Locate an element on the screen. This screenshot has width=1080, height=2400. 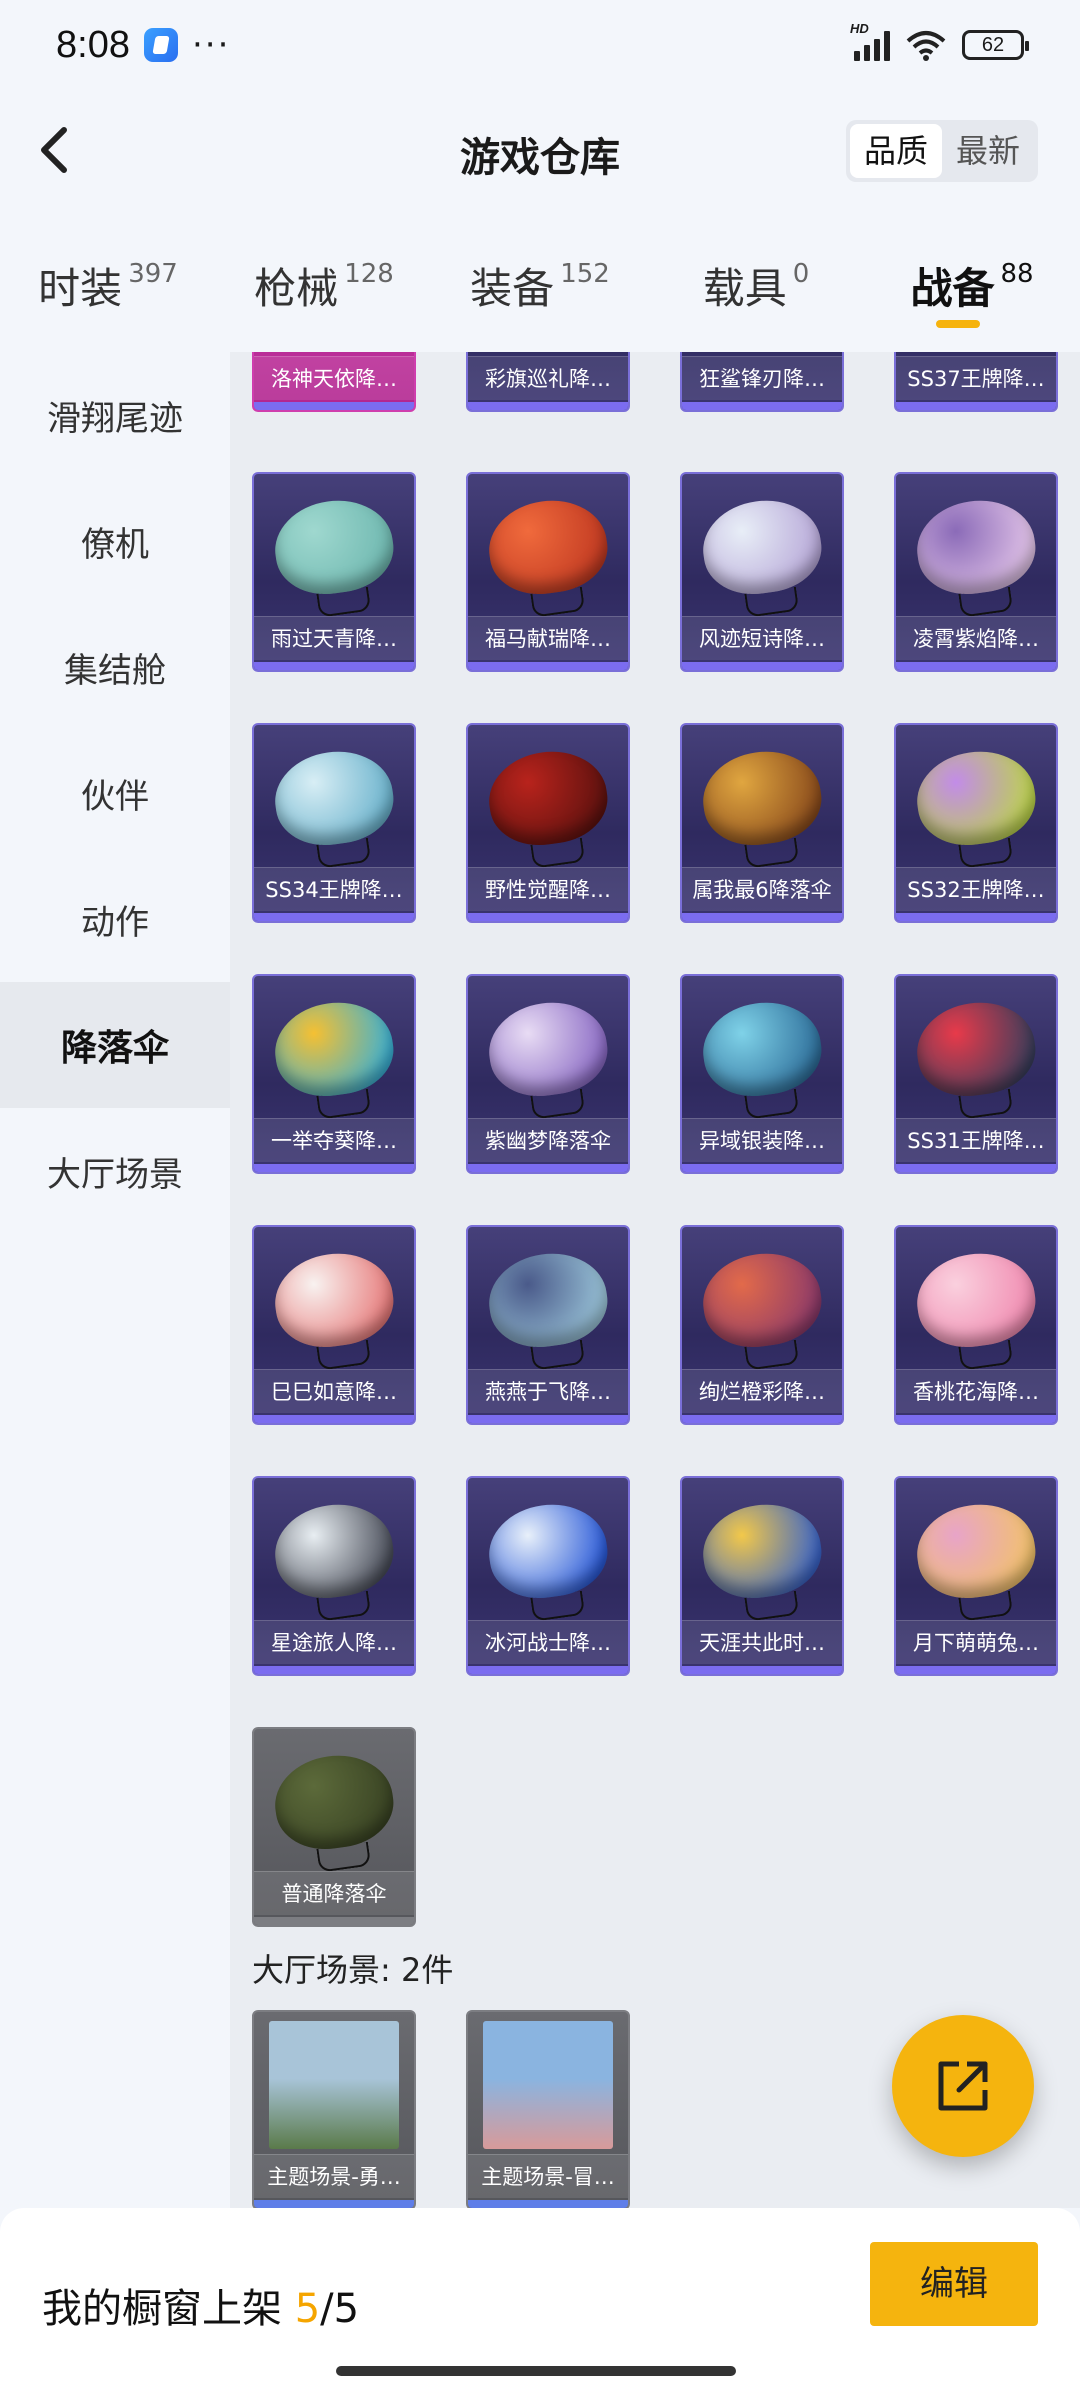
tab-label: 时装 is located at coordinates (80, 288).